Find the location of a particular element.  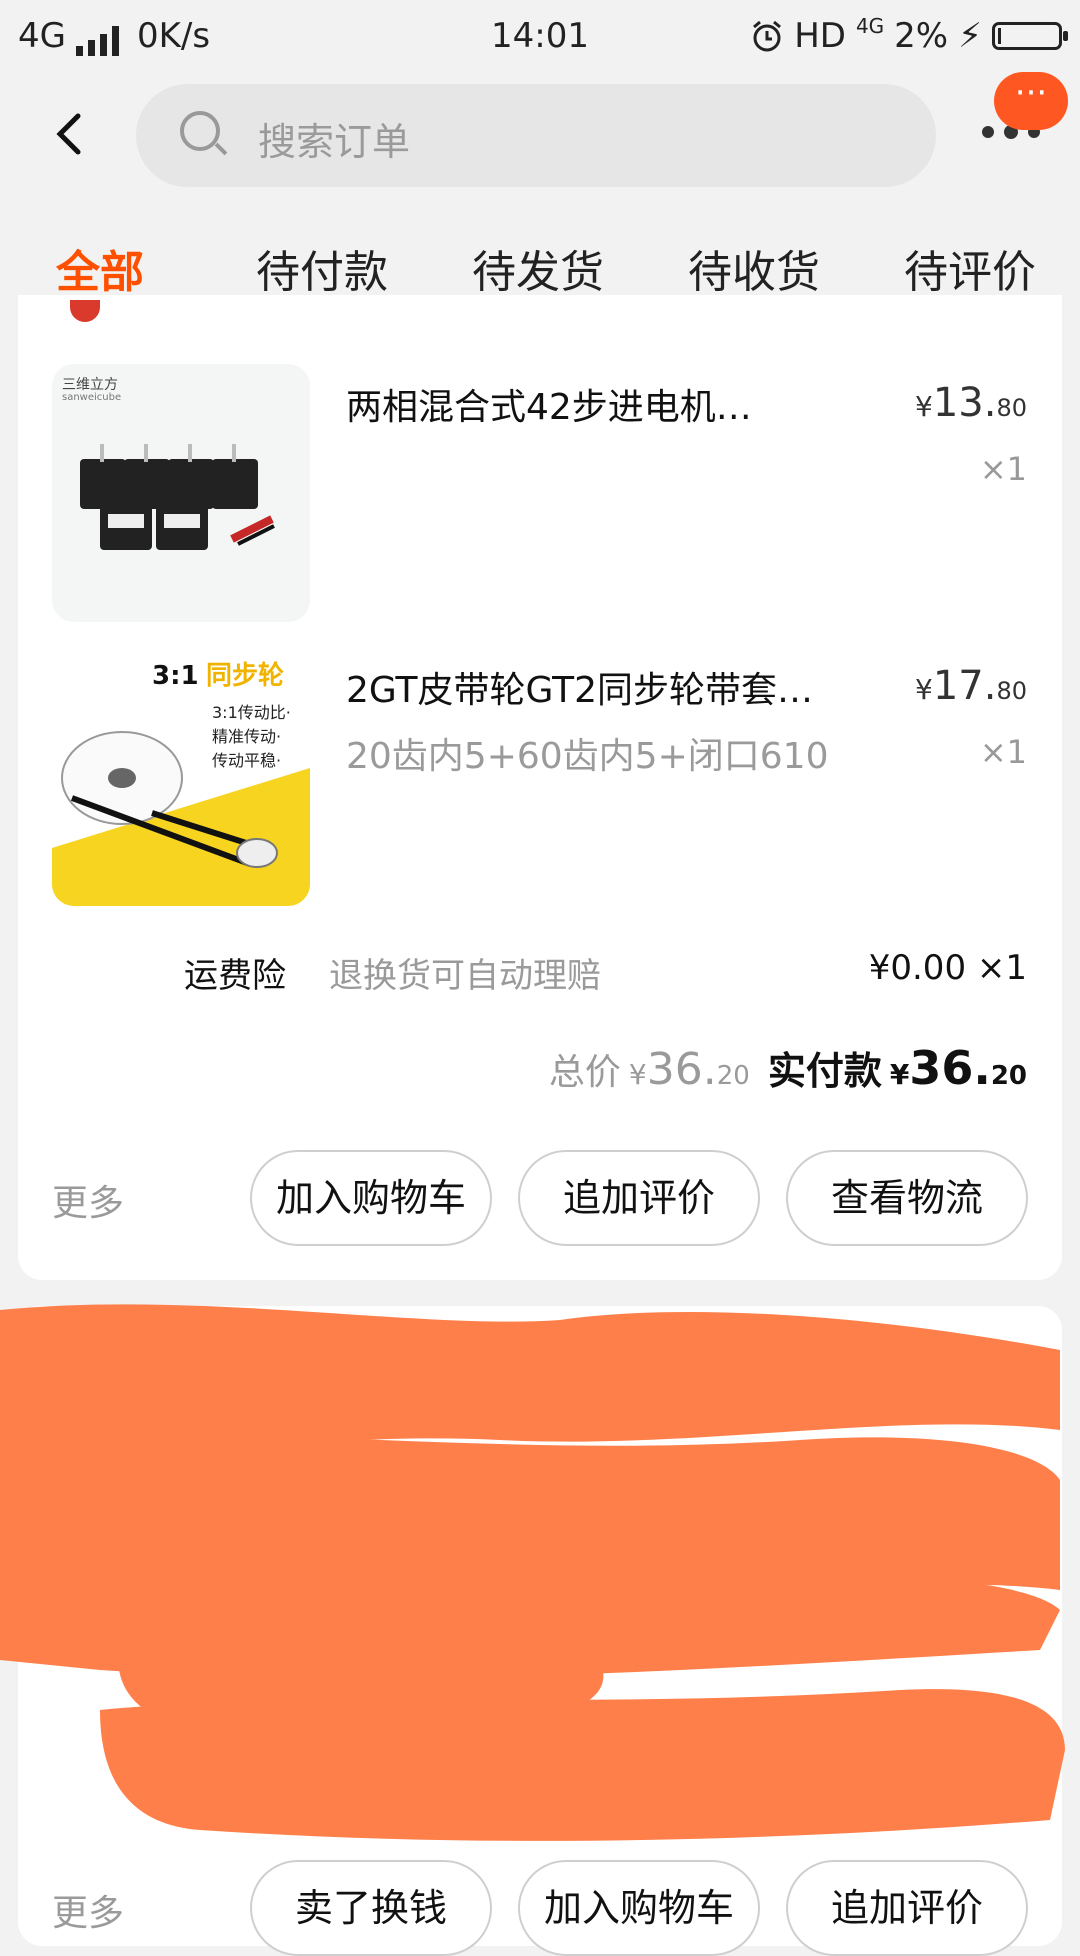

paid-value: ¥36.20 is located at coordinates (958, 1068).